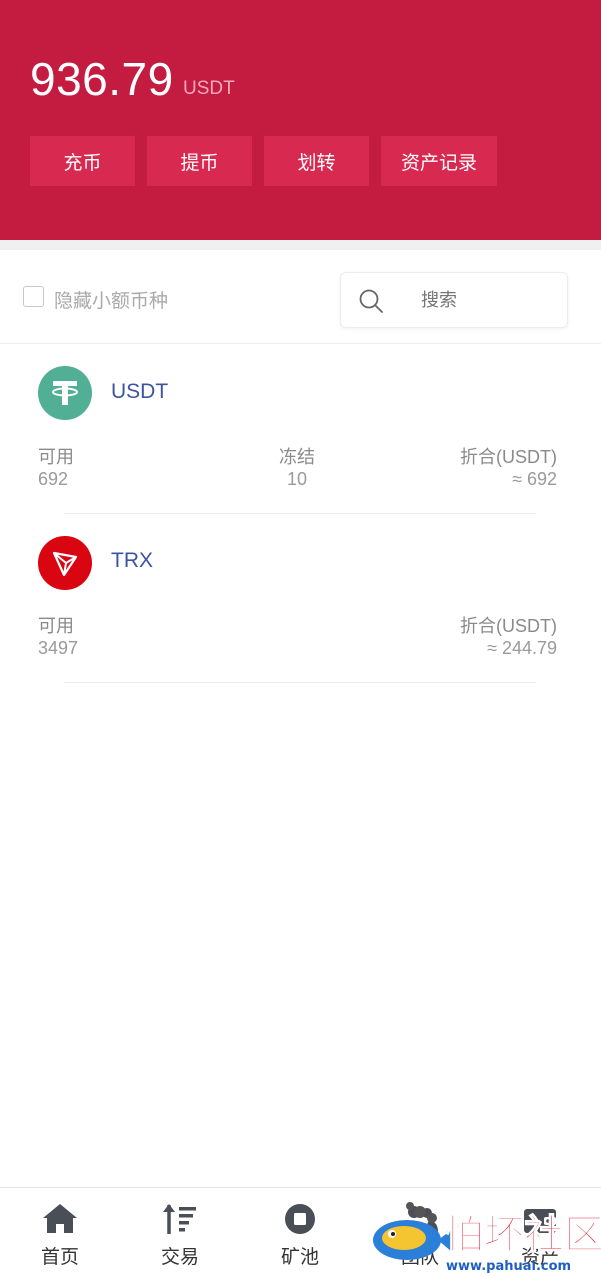 This screenshot has height=1277, width=601. I want to click on hide-small-checkbox, so click(33, 296).